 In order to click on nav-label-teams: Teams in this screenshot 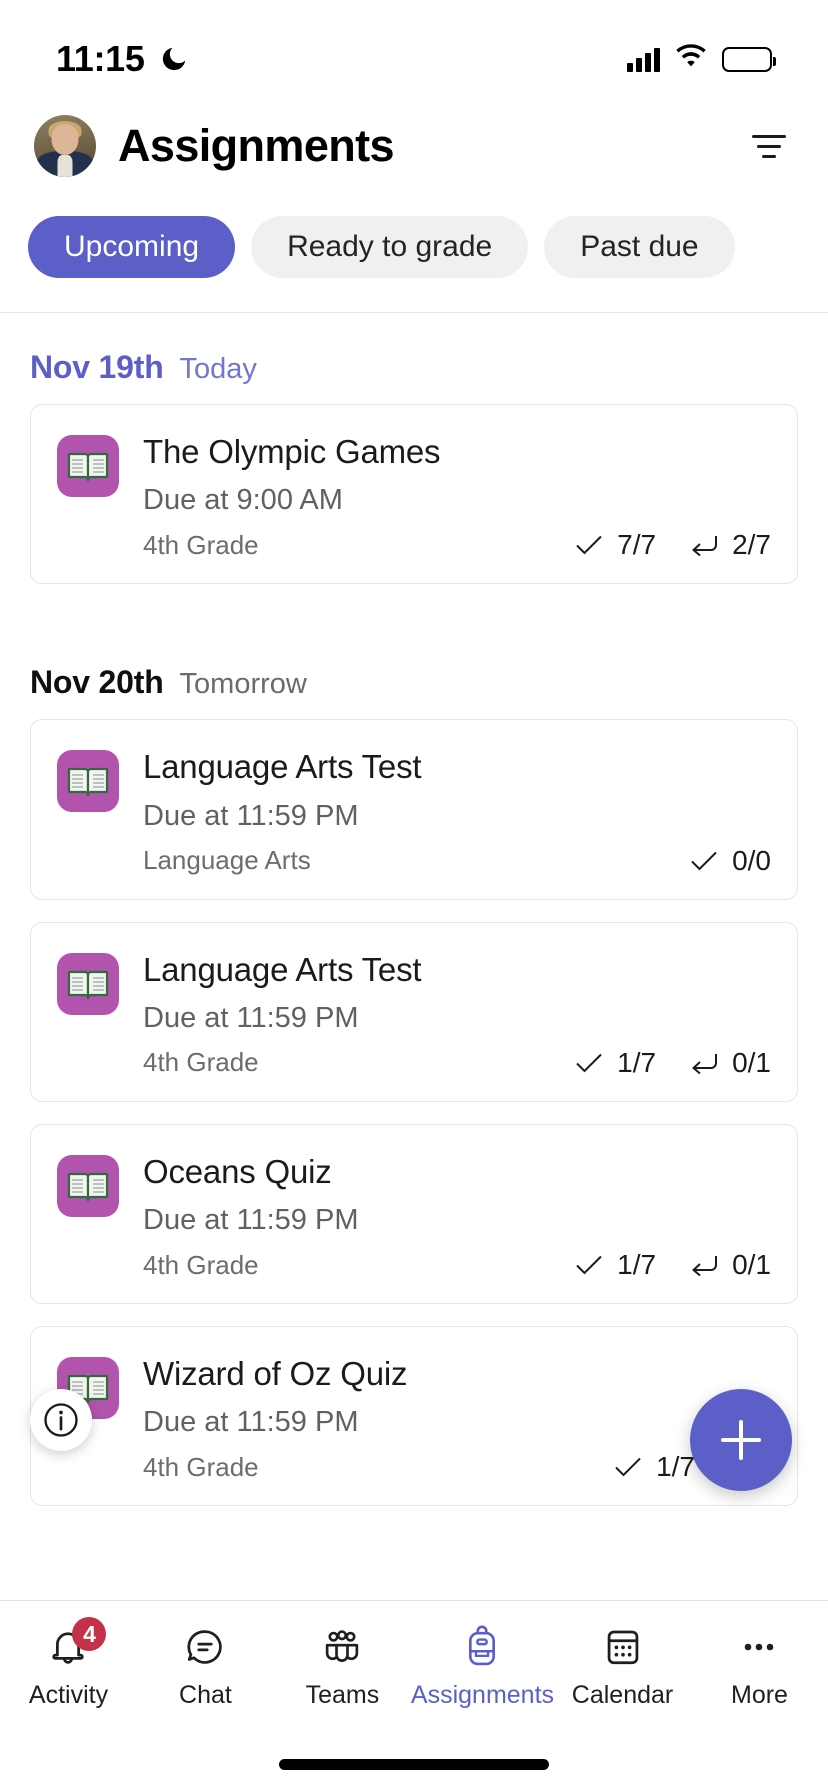, I will do `click(342, 1695)`.